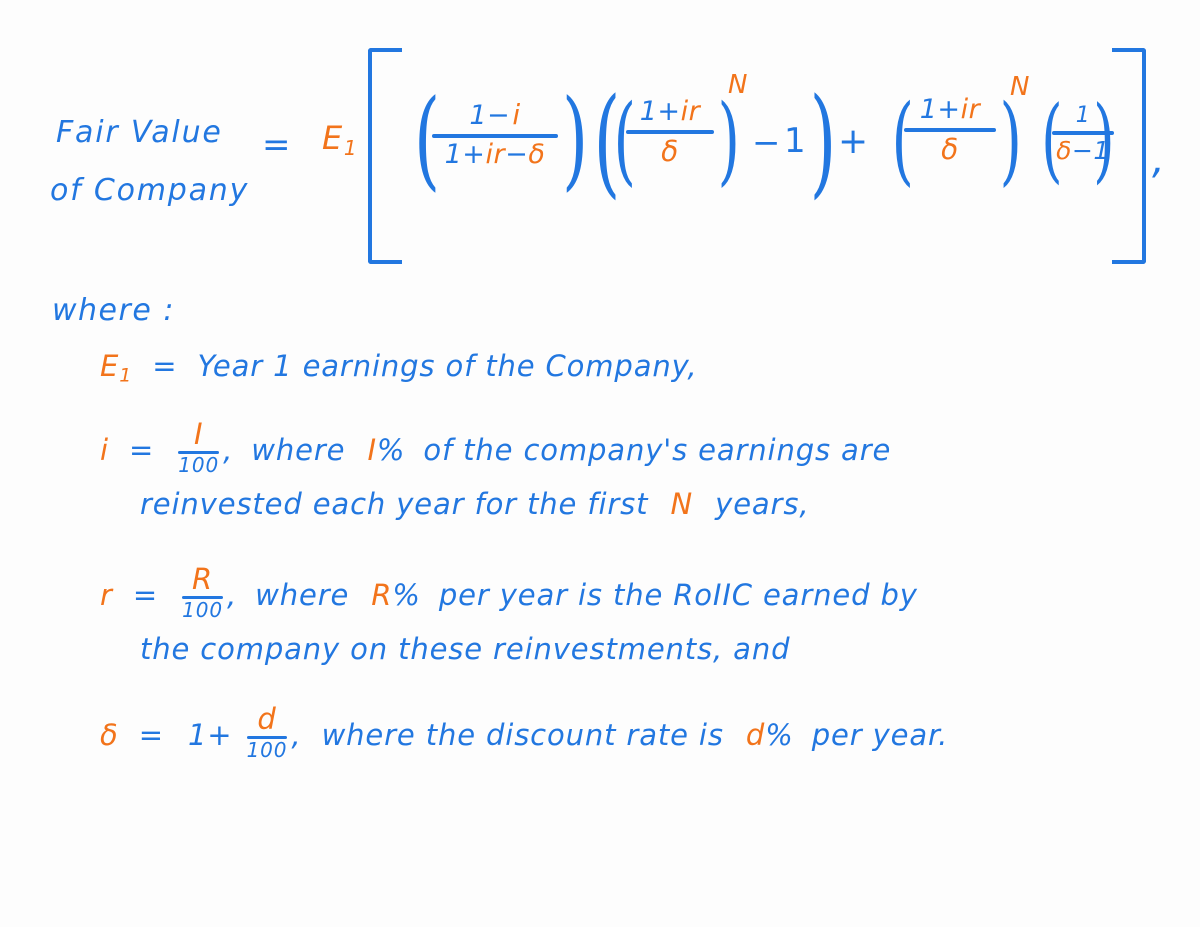 This screenshot has width=1200, height=927. What do you see at coordinates (198, 434) in the screenshot?
I see `definition-i-frac-numerator: I` at bounding box center [198, 434].